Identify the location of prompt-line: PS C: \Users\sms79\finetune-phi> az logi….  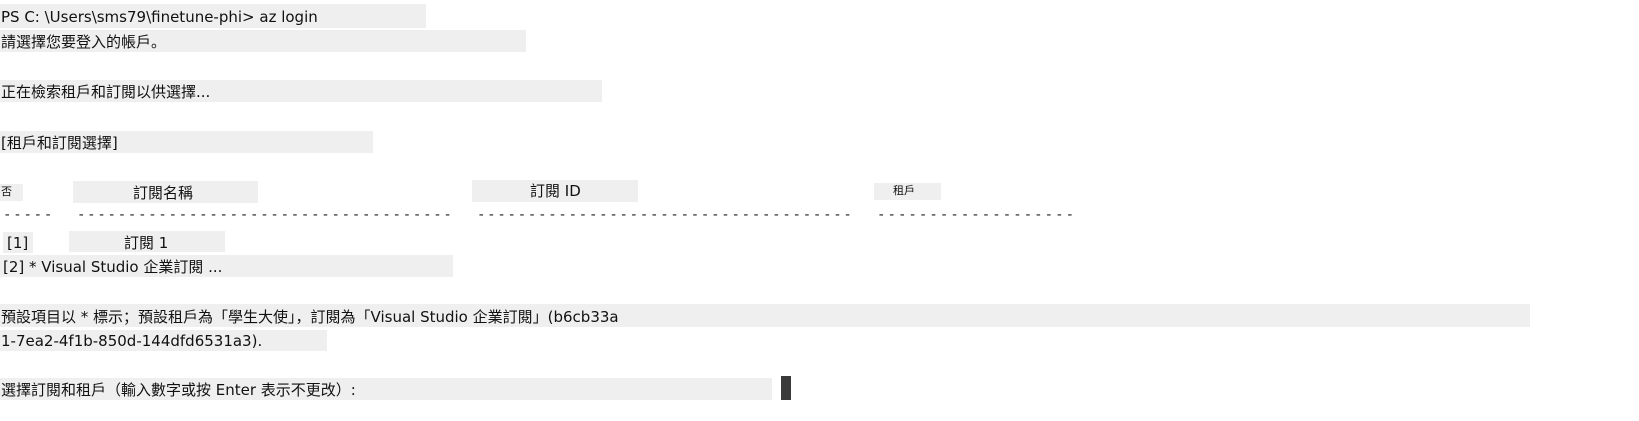
(159, 17).